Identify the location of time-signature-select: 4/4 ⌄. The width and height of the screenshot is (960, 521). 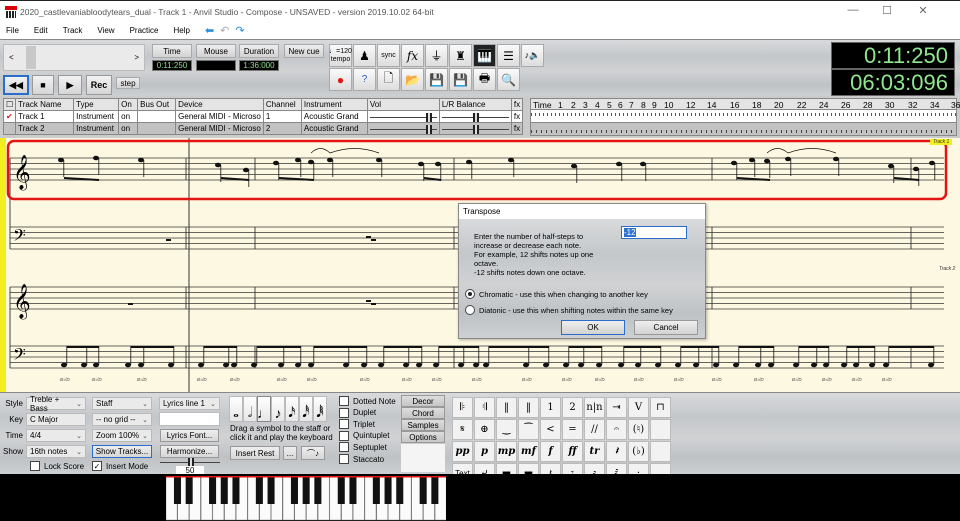
(56, 435).